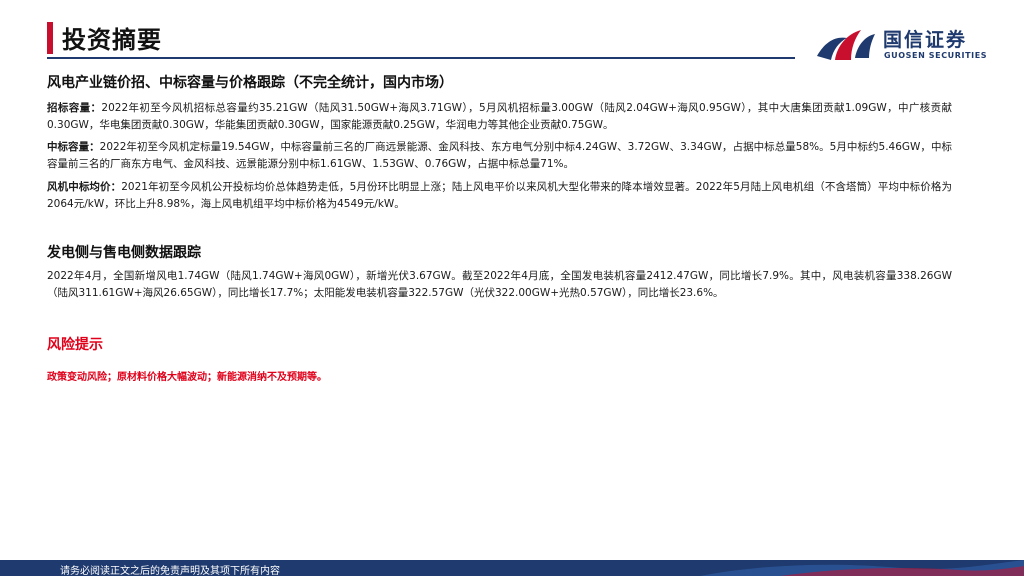 The image size is (1024, 576). I want to click on guosen-logo: 国信证券 GUOSEN SECURITIES, so click(910, 43).